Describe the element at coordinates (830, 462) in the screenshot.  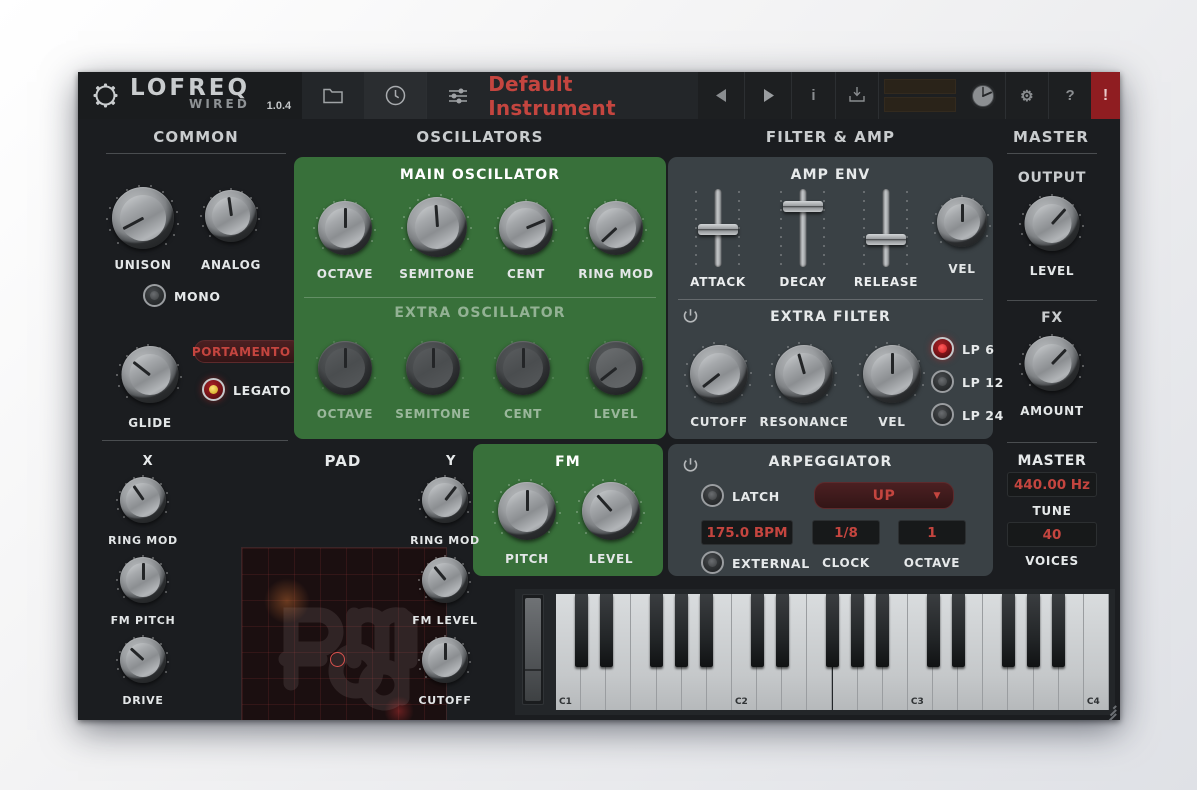
I see `arpeggiator-title: ARPEGGIATOR` at that location.